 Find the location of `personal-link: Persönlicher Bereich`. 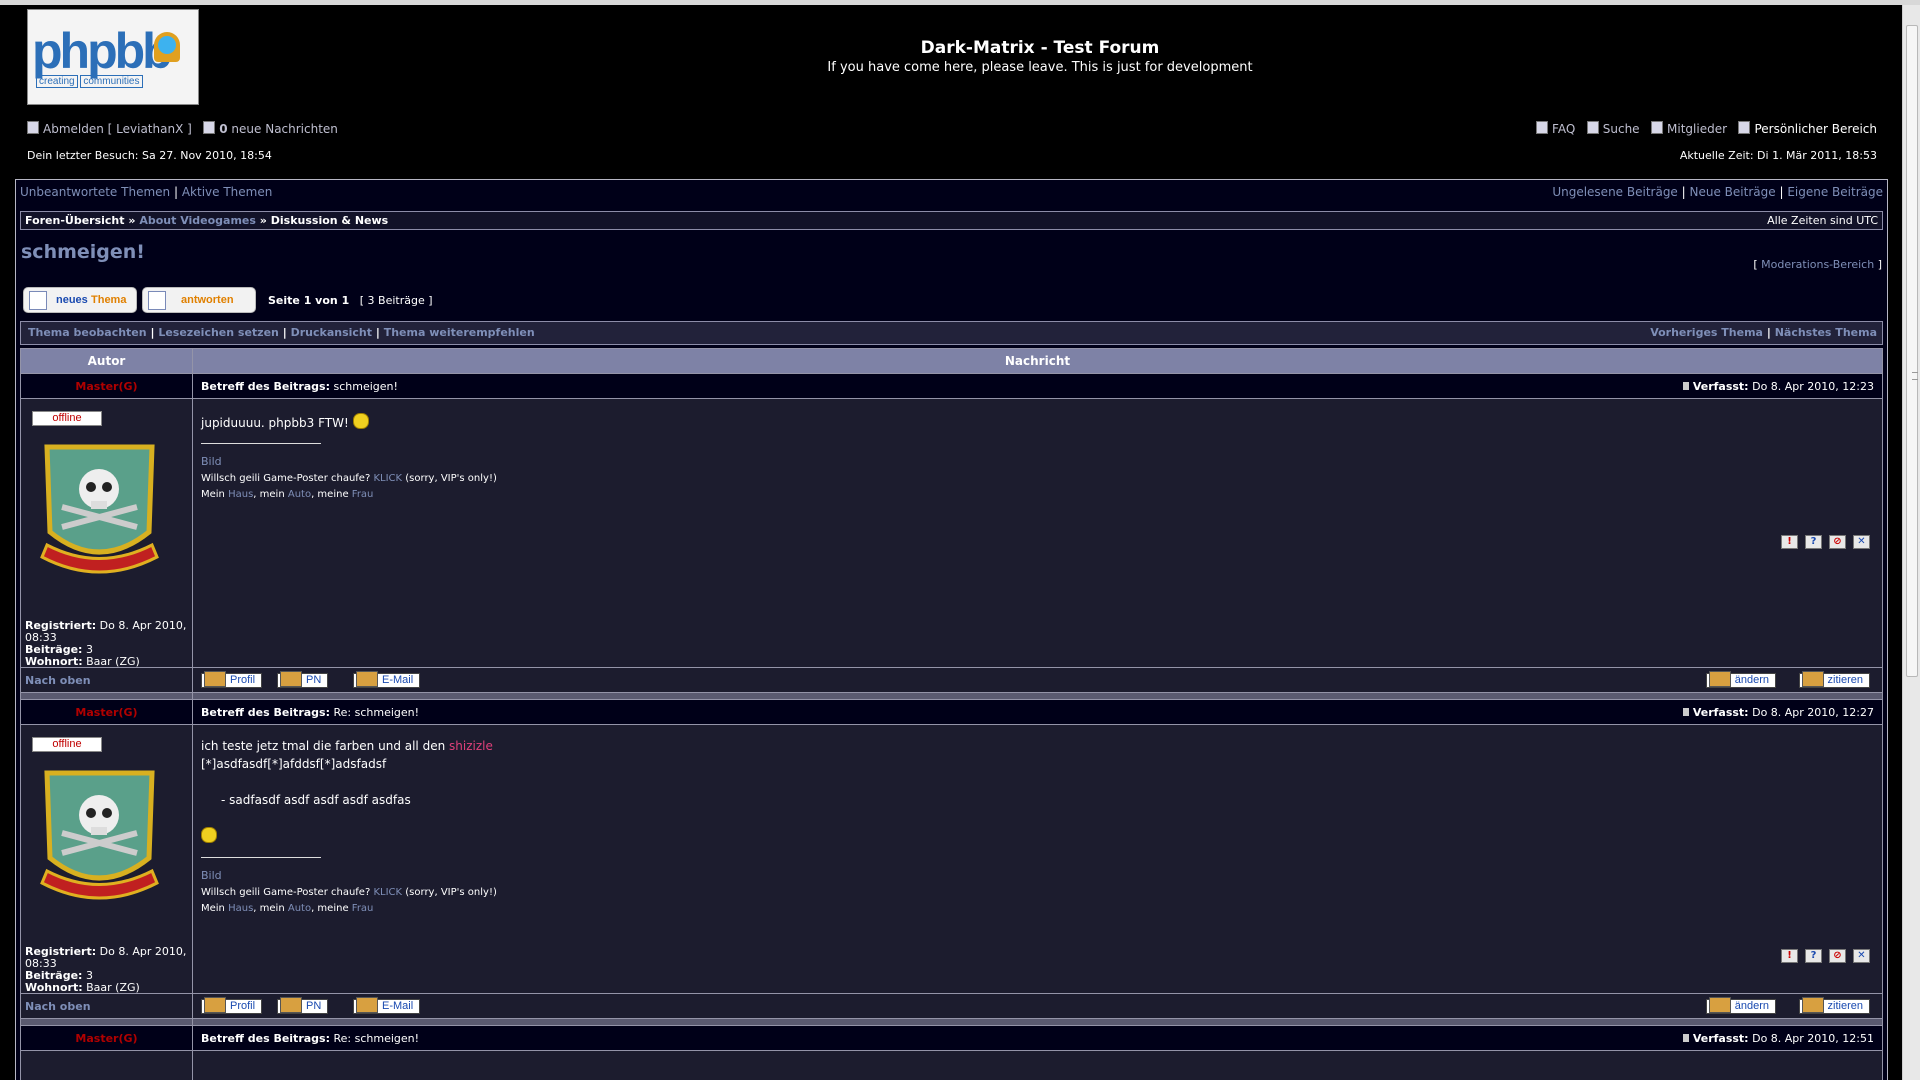

personal-link: Persönlicher Bereich is located at coordinates (1815, 129).